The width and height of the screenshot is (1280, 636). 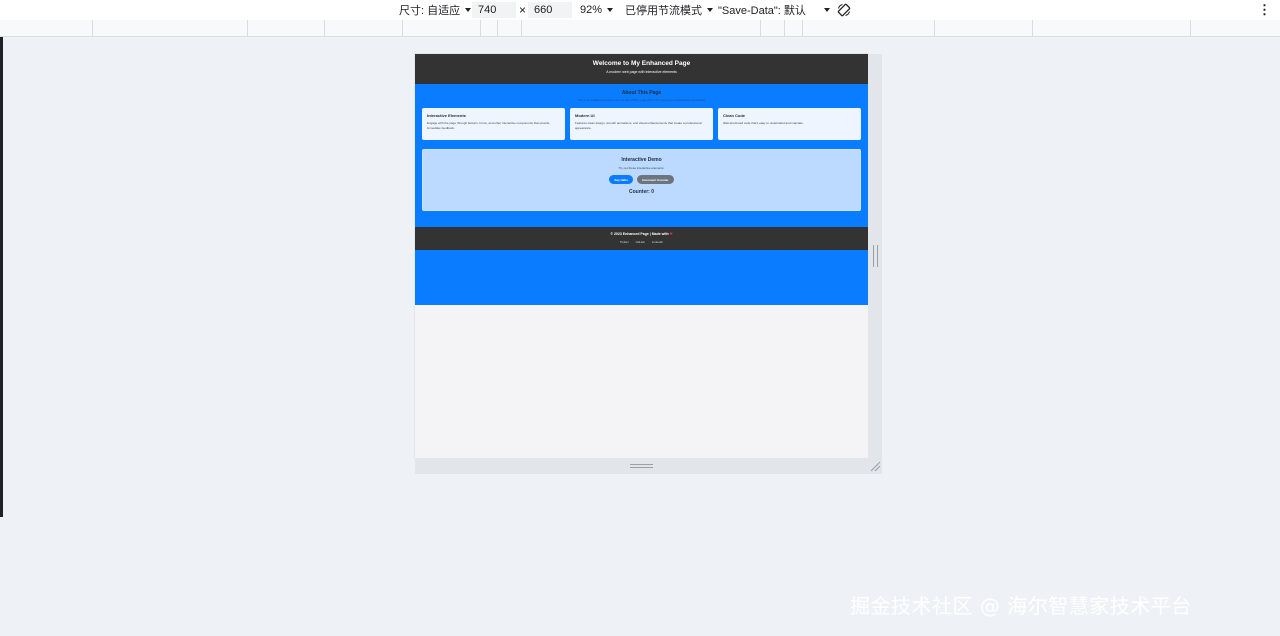 I want to click on rotate-icon, so click(x=844, y=10).